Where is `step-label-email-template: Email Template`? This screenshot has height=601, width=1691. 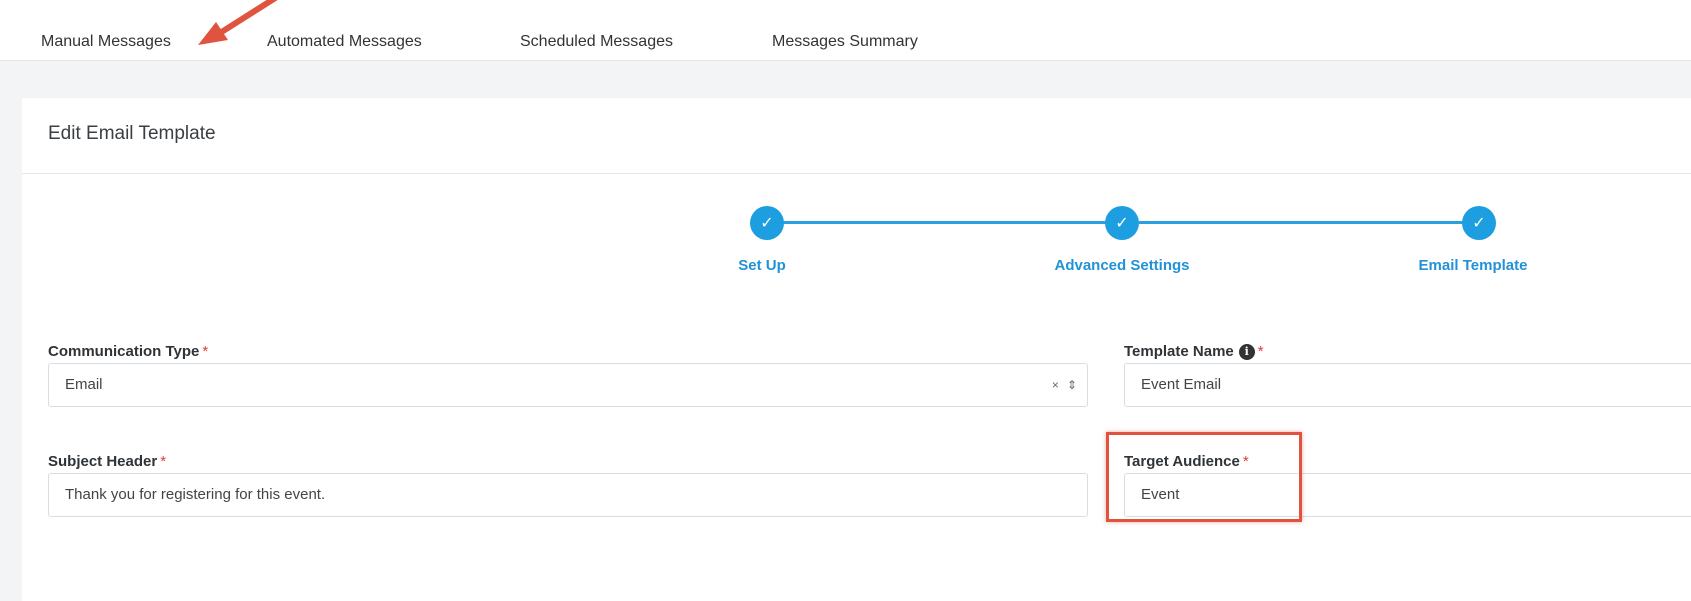
step-label-email-template: Email Template is located at coordinates (1473, 265).